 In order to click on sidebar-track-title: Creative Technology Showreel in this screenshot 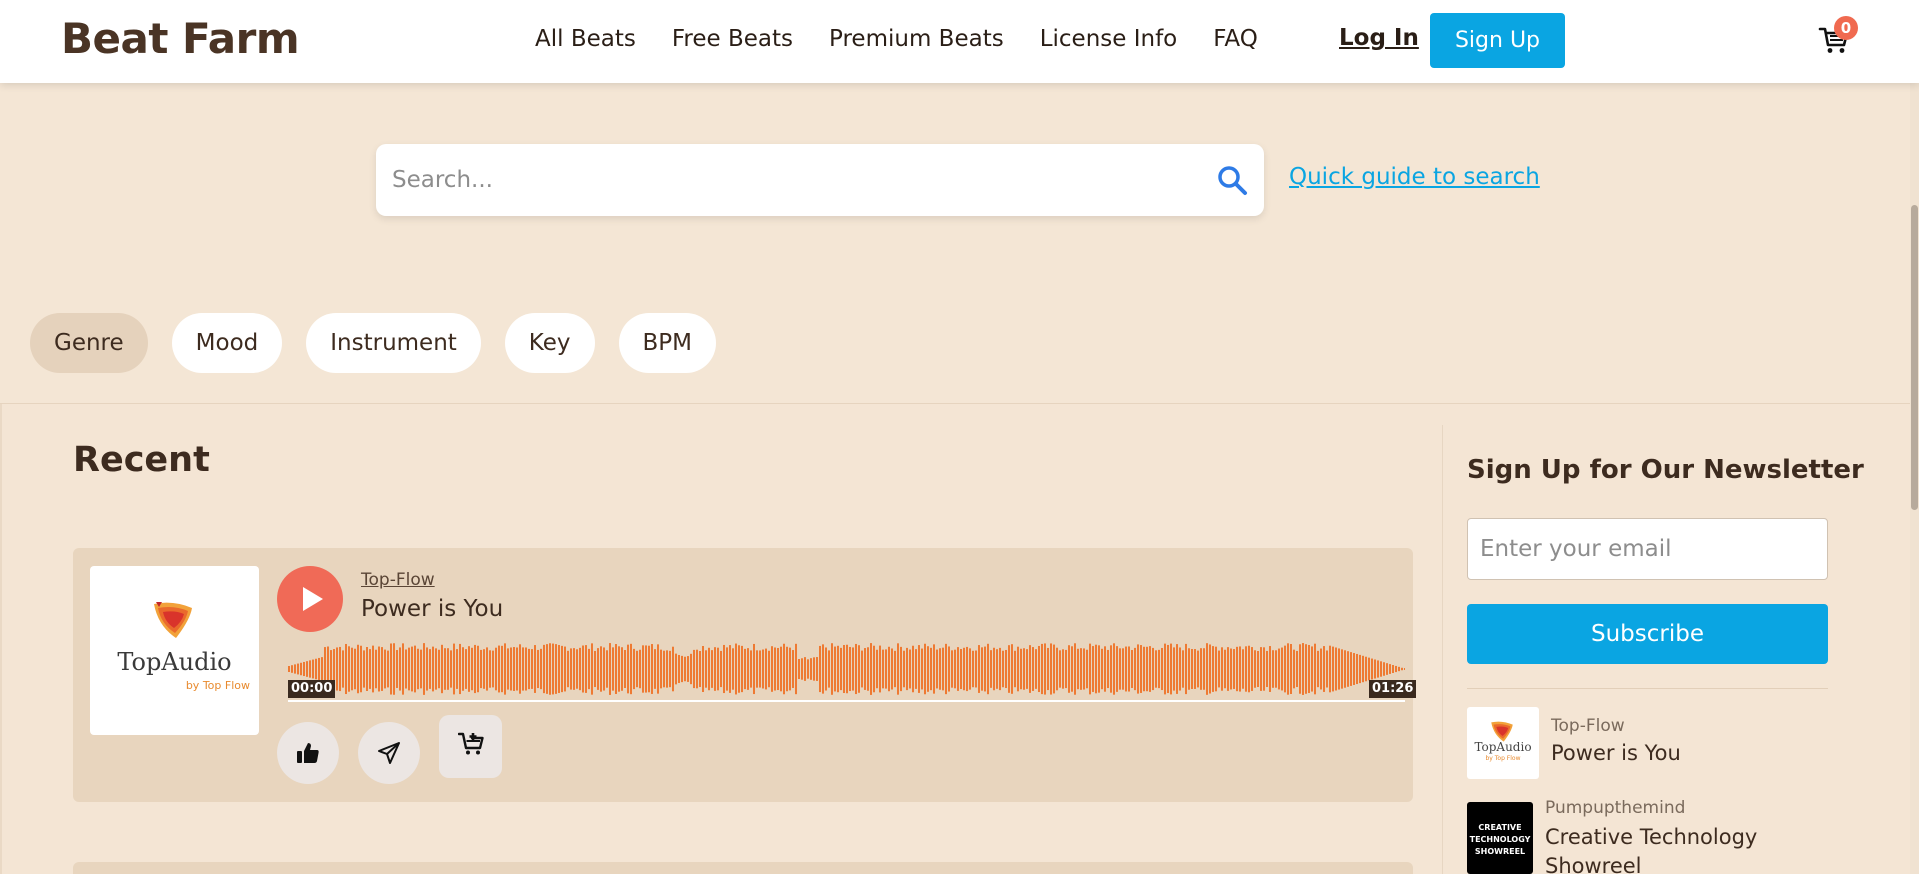, I will do `click(1675, 848)`.